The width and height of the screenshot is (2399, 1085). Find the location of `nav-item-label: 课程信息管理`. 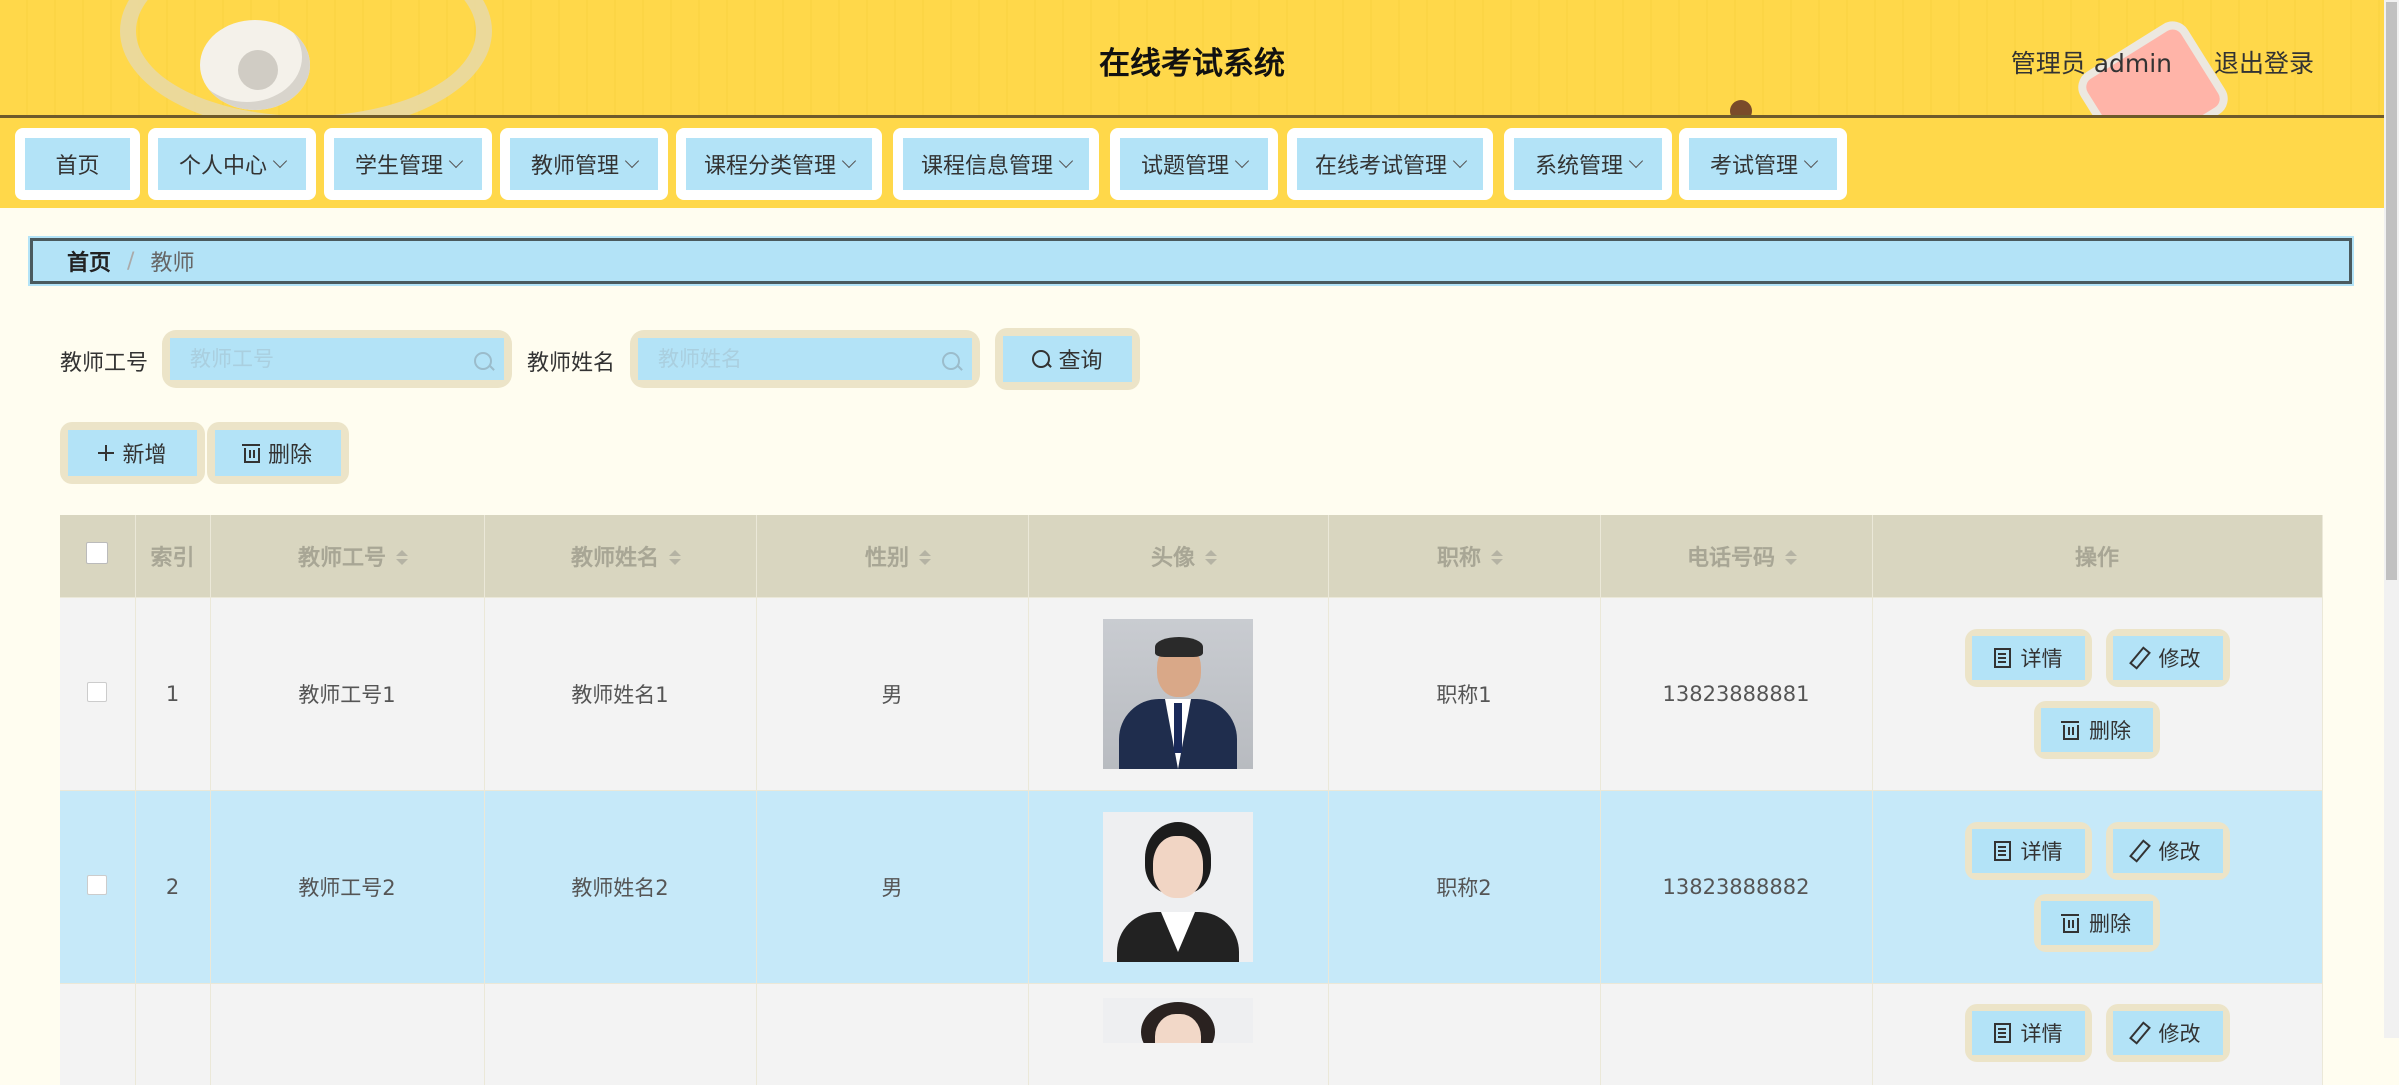

nav-item-label: 课程信息管理 is located at coordinates (987, 164).